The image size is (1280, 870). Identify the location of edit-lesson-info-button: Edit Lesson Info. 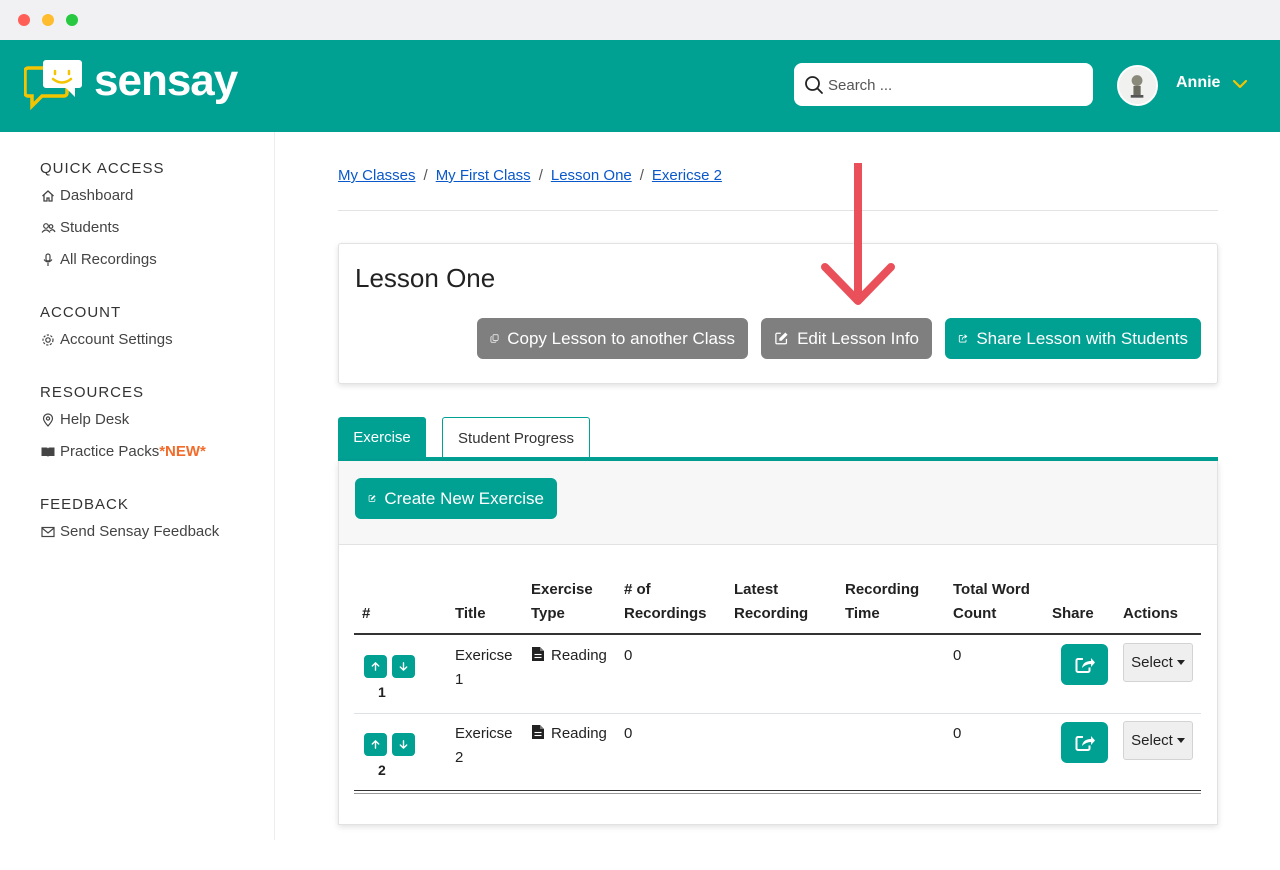
(846, 338).